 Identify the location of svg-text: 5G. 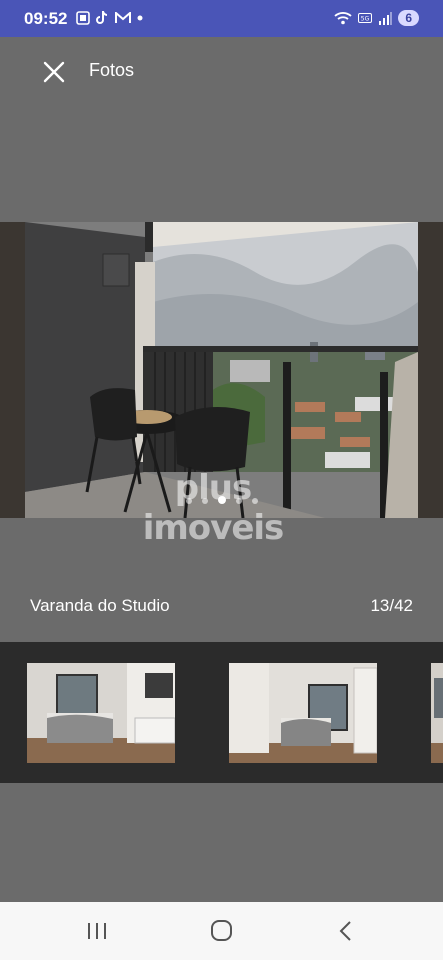
(365, 19).